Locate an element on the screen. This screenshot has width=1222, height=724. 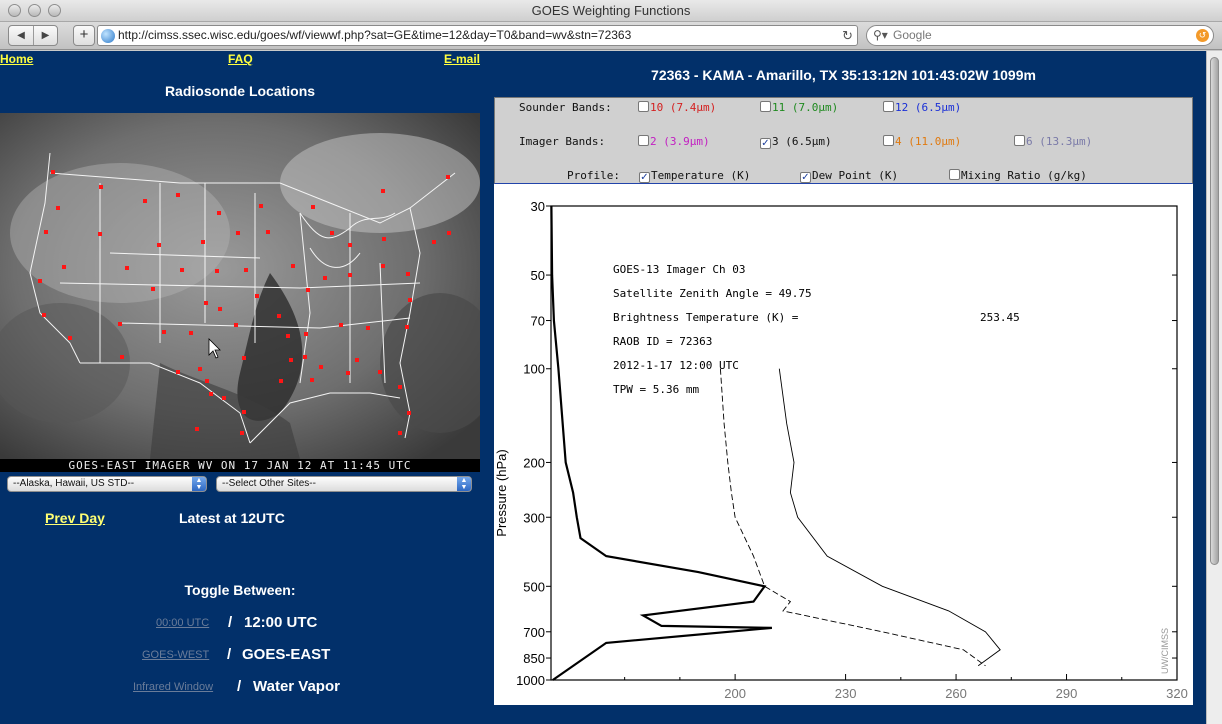
alaska-hawaii-select: --Alaska, Hawaii, US STD-- ▲ ▼ is located at coordinates (107, 484).